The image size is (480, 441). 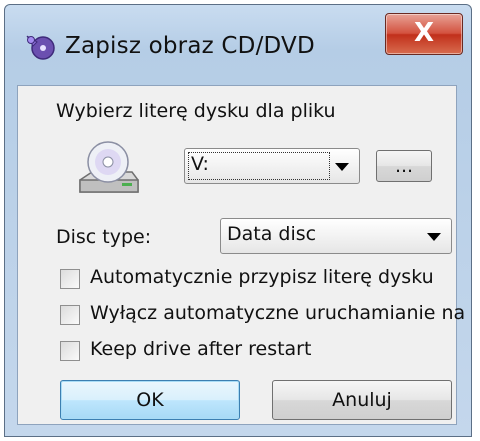 I want to click on keep-drive-checkbox, so click(x=70, y=351).